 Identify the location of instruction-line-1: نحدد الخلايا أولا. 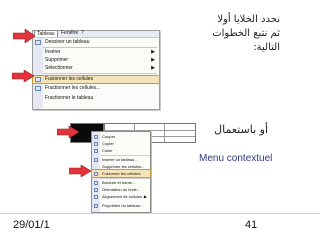
(248, 19).